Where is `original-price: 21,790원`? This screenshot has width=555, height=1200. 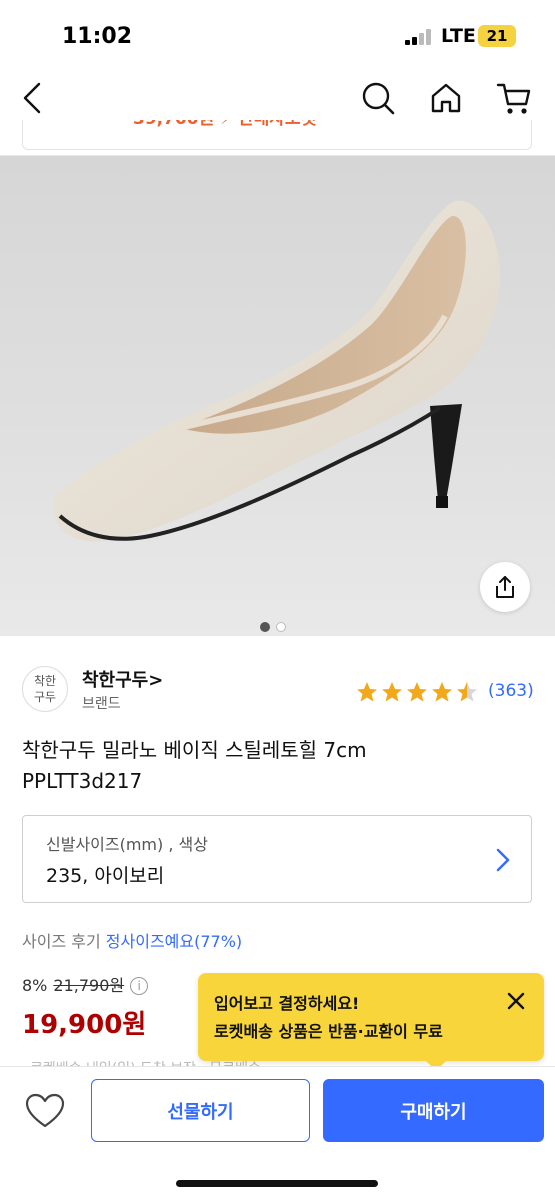
original-price: 21,790원 is located at coordinates (89, 985).